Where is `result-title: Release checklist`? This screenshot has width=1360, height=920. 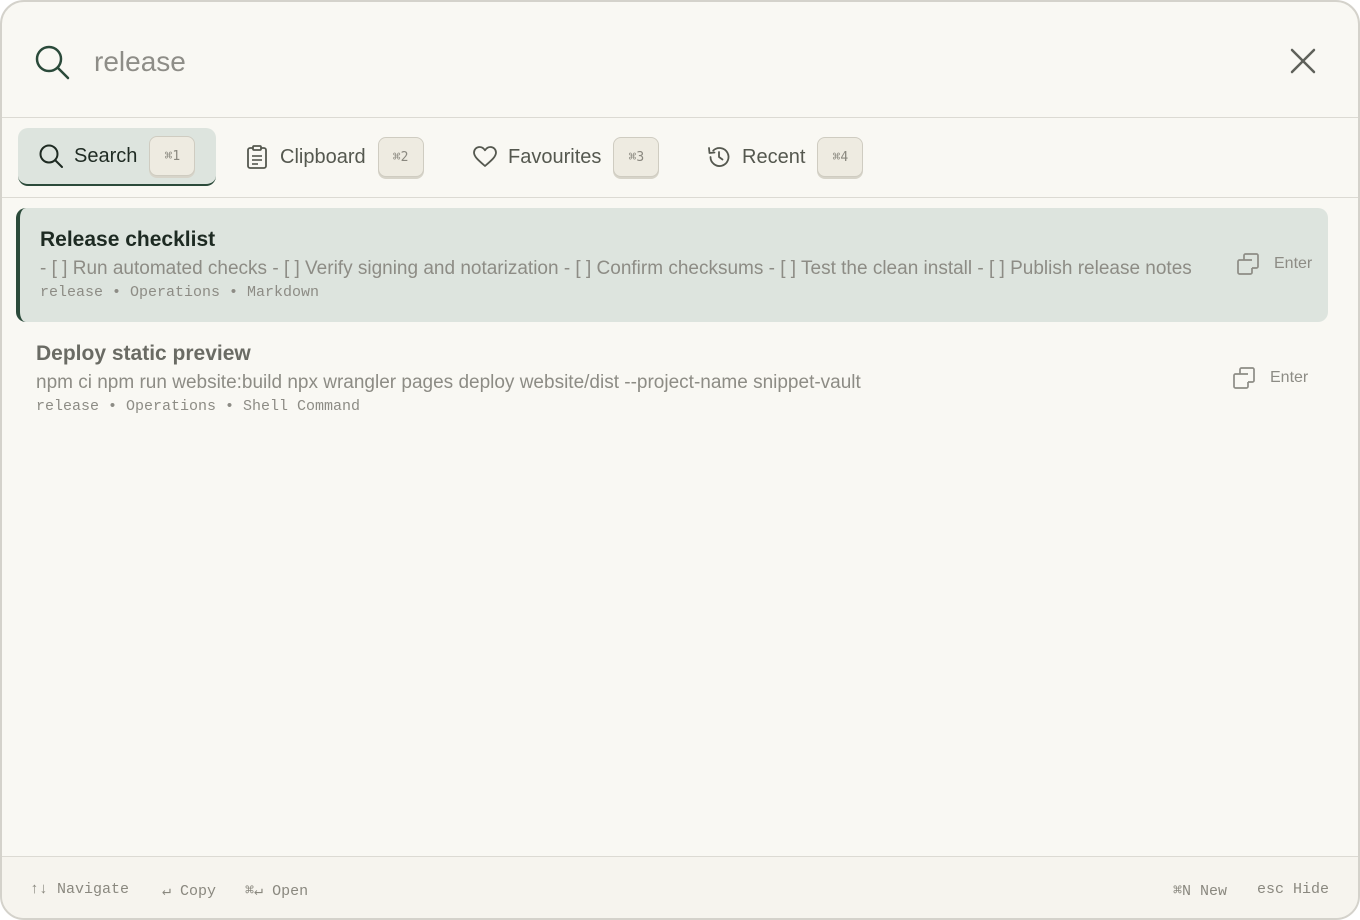 result-title: Release checklist is located at coordinates (128, 239).